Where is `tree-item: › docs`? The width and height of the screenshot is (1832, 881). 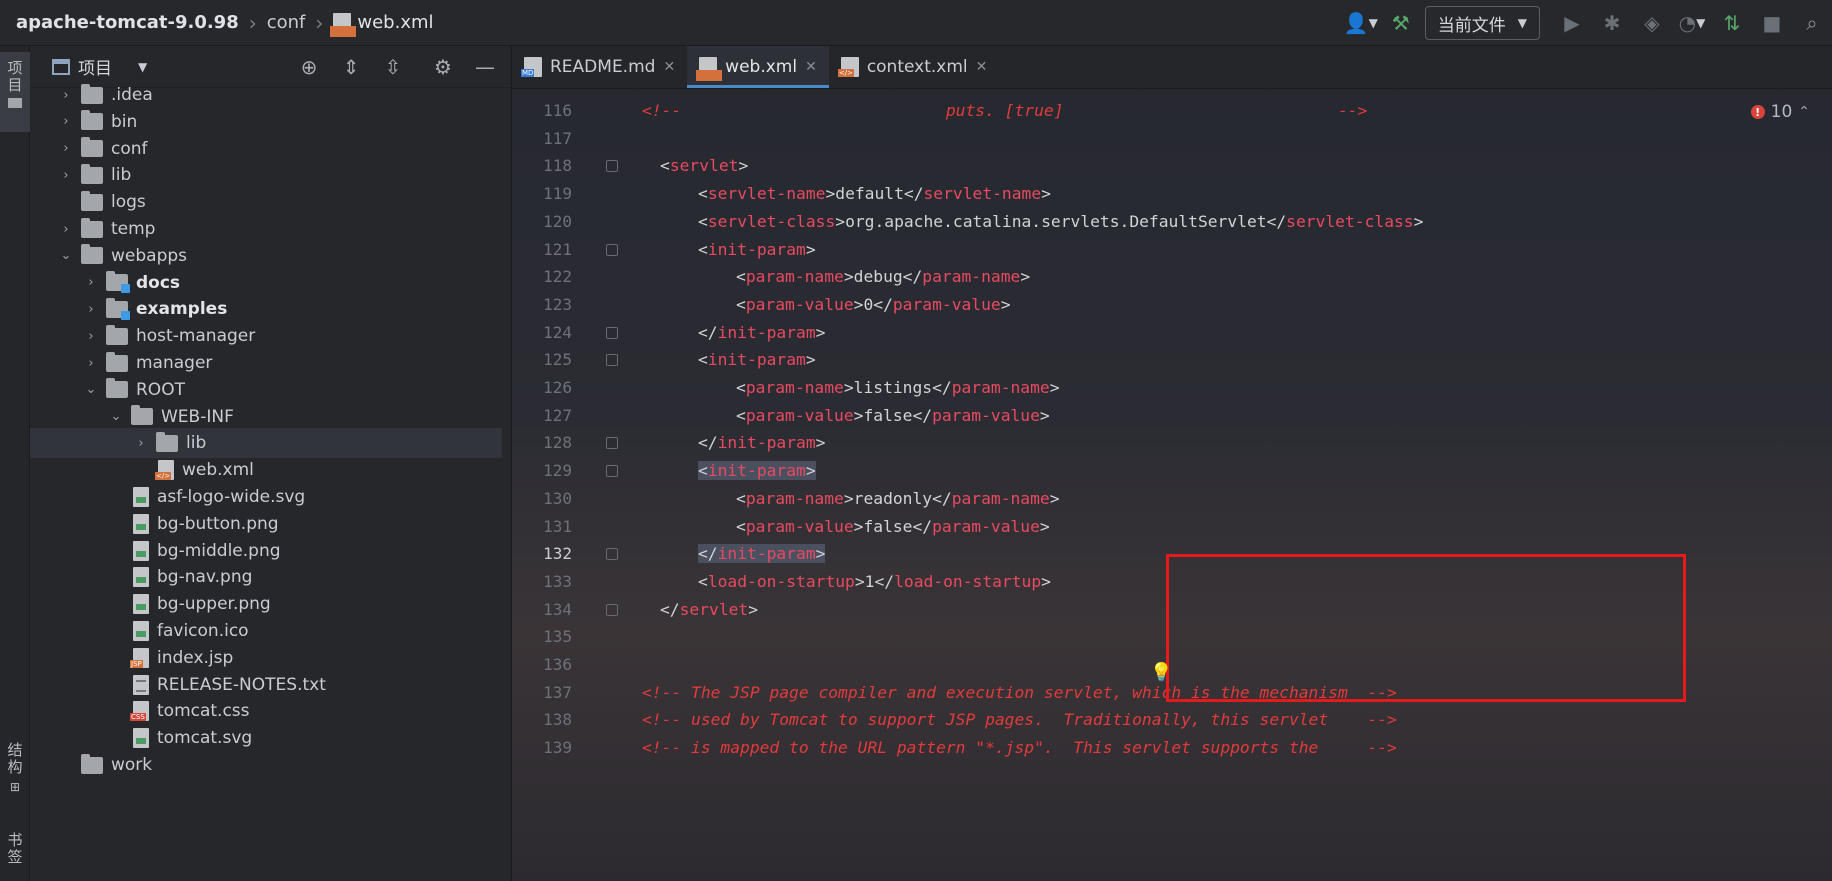
tree-item: › docs is located at coordinates (266, 283).